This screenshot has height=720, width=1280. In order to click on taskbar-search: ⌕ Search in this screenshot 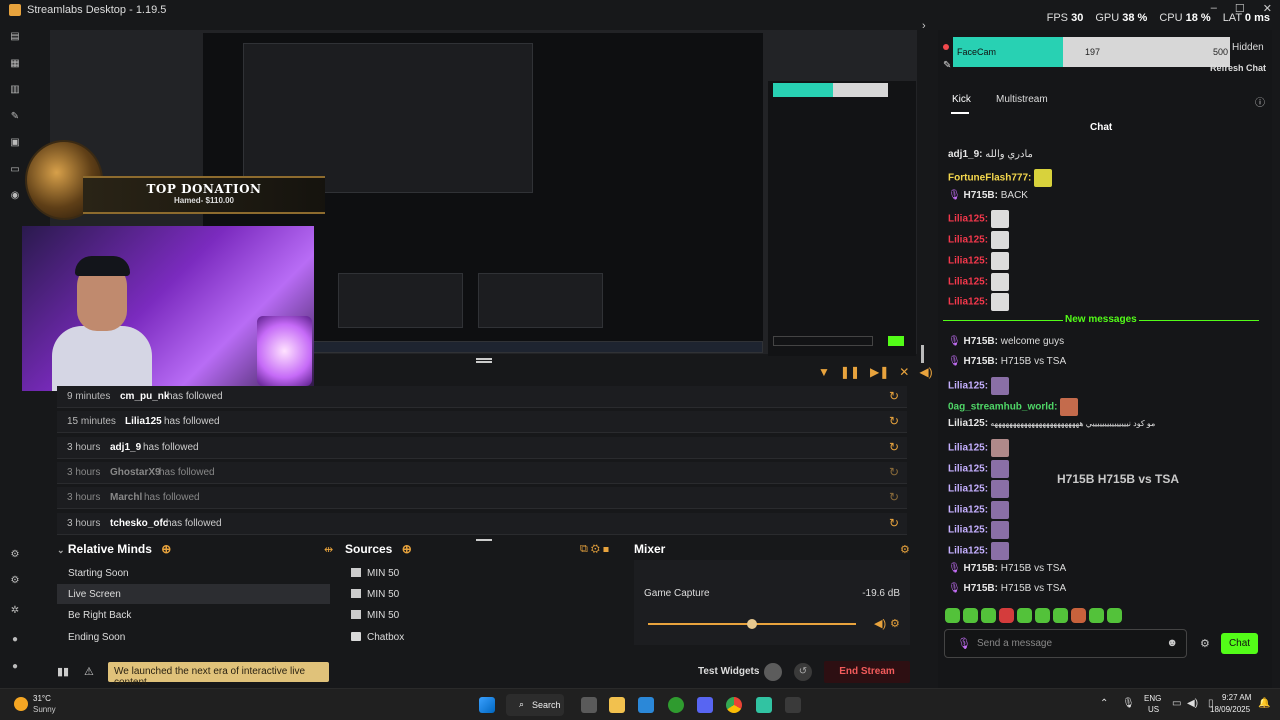, I will do `click(535, 705)`.